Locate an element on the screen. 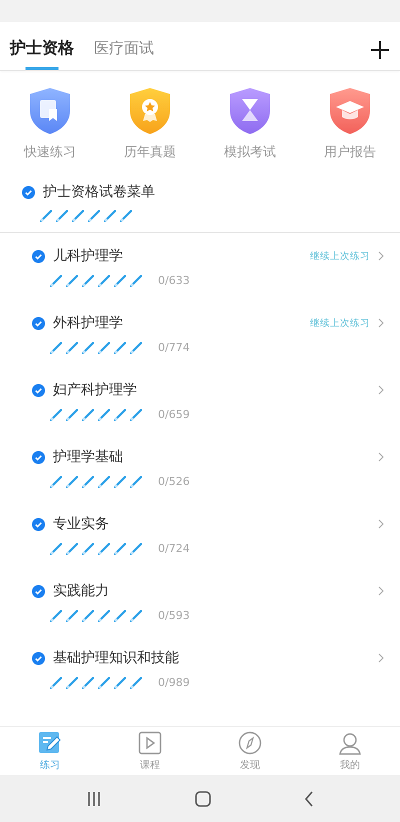 The image size is (400, 822). subject-name: 专业实务 is located at coordinates (211, 524).